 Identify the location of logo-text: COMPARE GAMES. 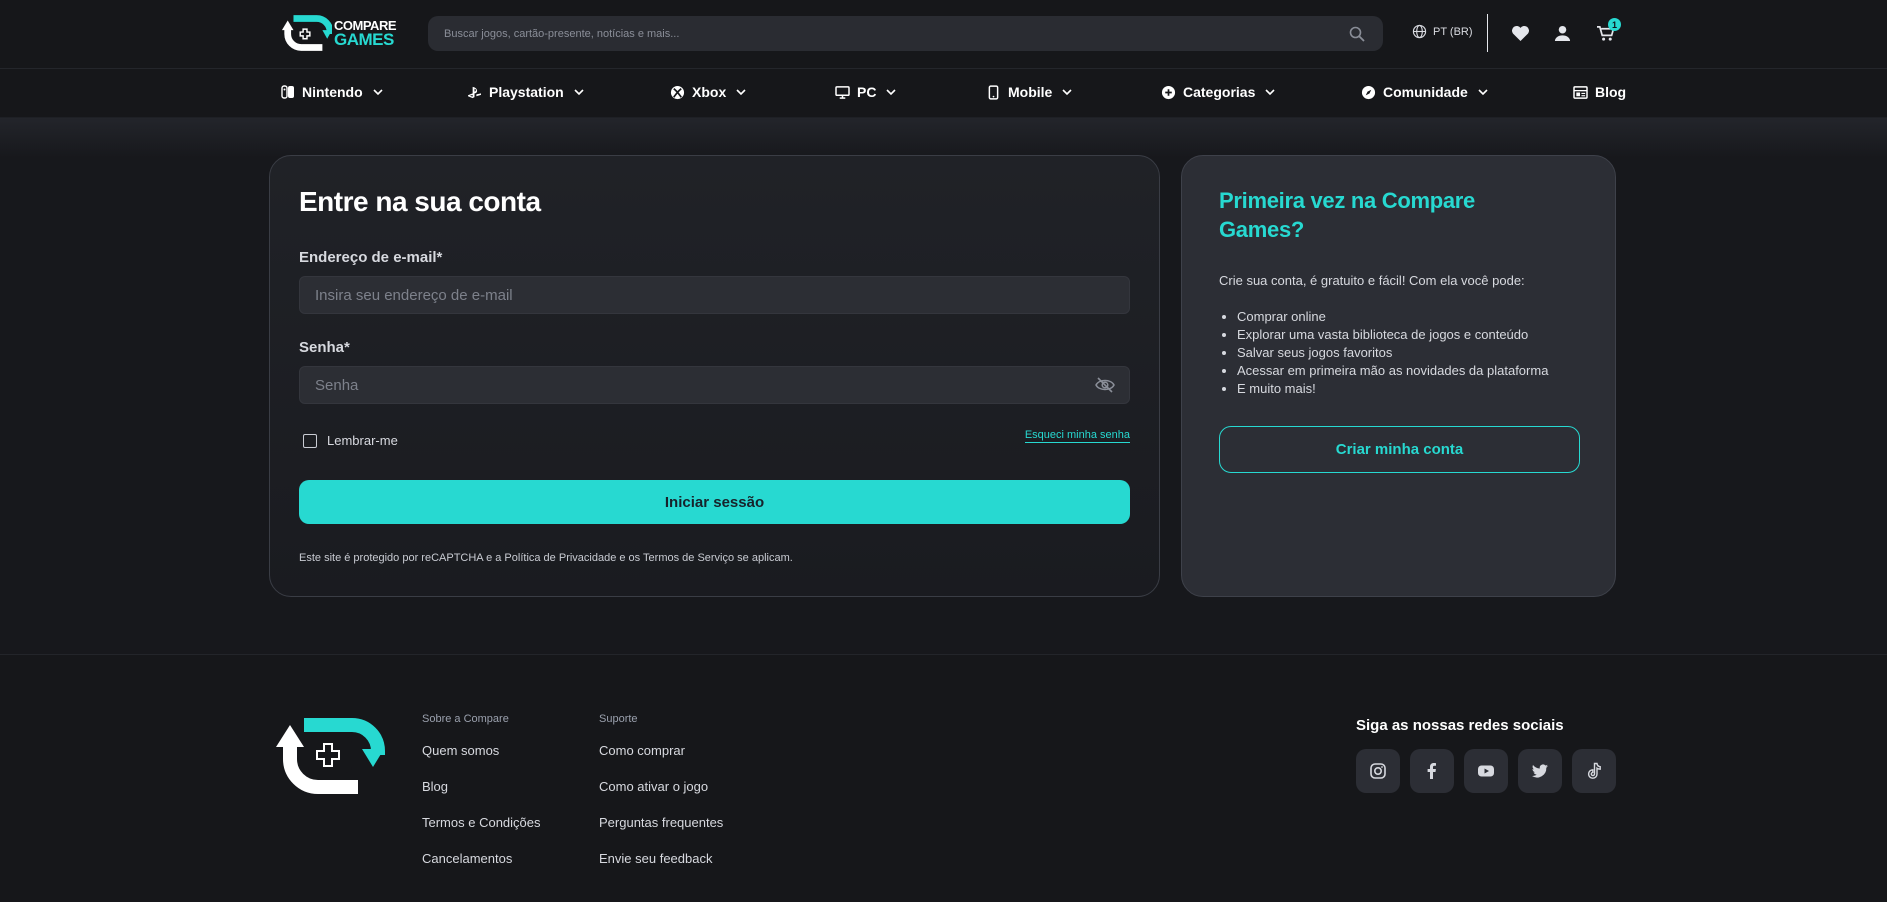
(365, 34).